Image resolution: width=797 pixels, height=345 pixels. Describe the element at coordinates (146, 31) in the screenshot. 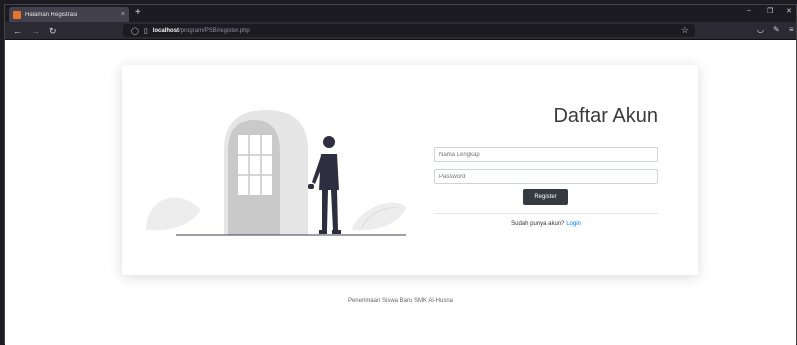

I see `page-icon: ▯` at that location.